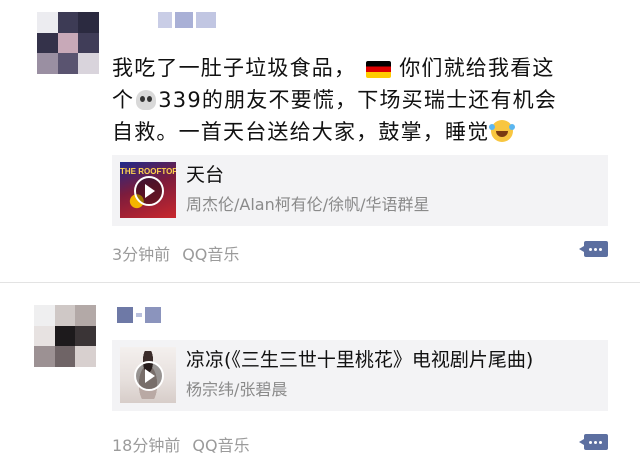  What do you see at coordinates (205, 175) in the screenshot?
I see `song-title: 天台` at bounding box center [205, 175].